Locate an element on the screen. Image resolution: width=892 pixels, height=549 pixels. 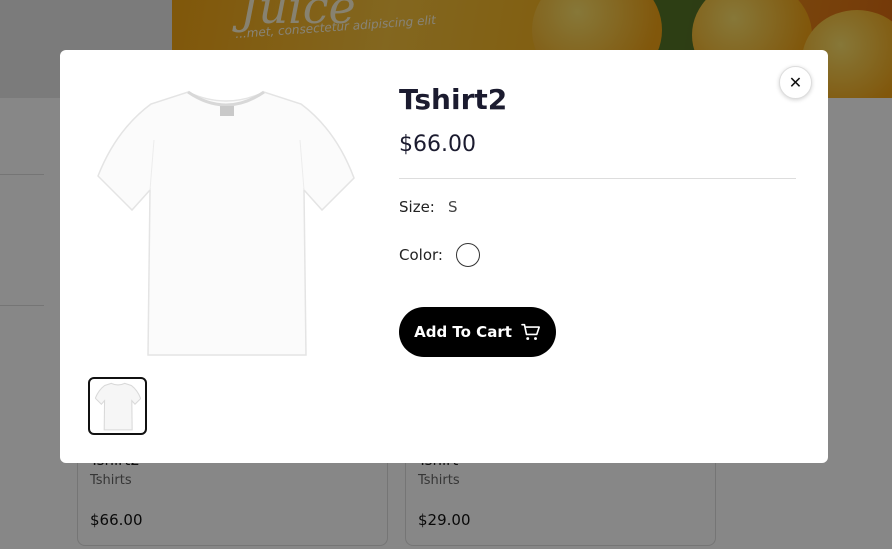
size-option-s: S is located at coordinates (453, 207).